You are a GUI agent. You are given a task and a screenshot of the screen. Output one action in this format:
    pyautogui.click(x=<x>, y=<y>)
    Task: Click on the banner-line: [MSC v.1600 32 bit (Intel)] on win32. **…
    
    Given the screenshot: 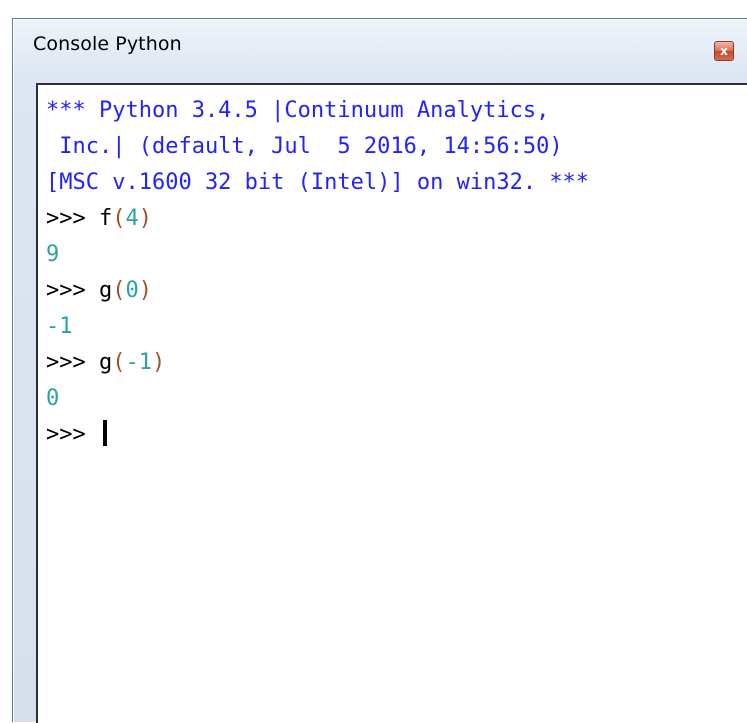 What is the action you would take?
    pyautogui.click(x=318, y=182)
    